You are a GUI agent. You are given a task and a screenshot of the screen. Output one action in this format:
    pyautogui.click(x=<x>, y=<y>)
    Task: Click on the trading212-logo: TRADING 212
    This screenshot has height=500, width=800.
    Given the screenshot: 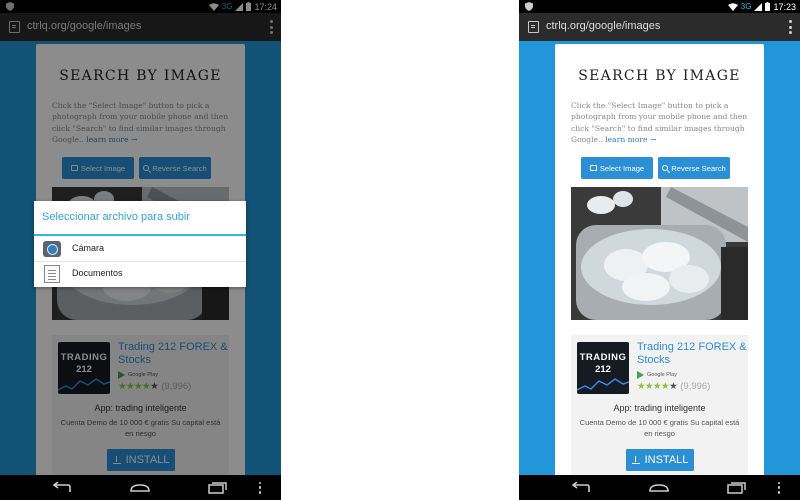 What is the action you would take?
    pyautogui.click(x=603, y=368)
    